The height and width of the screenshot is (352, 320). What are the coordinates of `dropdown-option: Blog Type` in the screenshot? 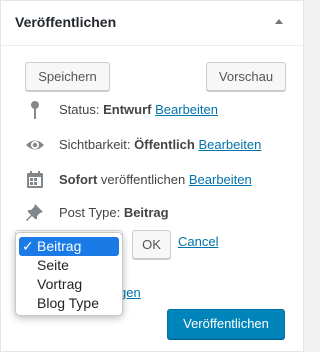 It's located at (69, 303).